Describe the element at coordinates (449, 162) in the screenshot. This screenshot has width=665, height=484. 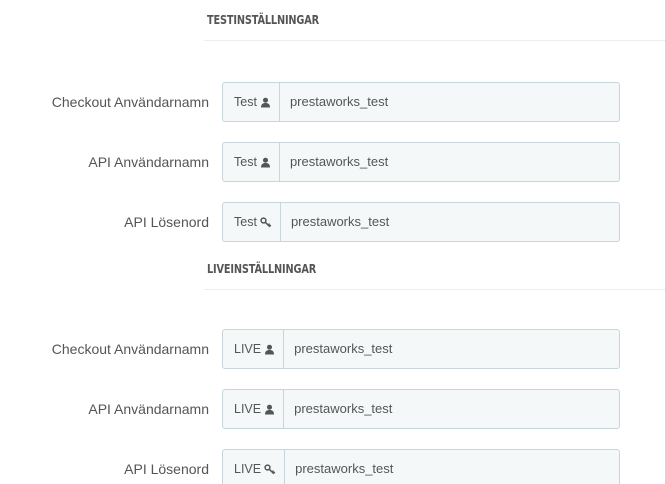
I see `test-api-username-input` at that location.